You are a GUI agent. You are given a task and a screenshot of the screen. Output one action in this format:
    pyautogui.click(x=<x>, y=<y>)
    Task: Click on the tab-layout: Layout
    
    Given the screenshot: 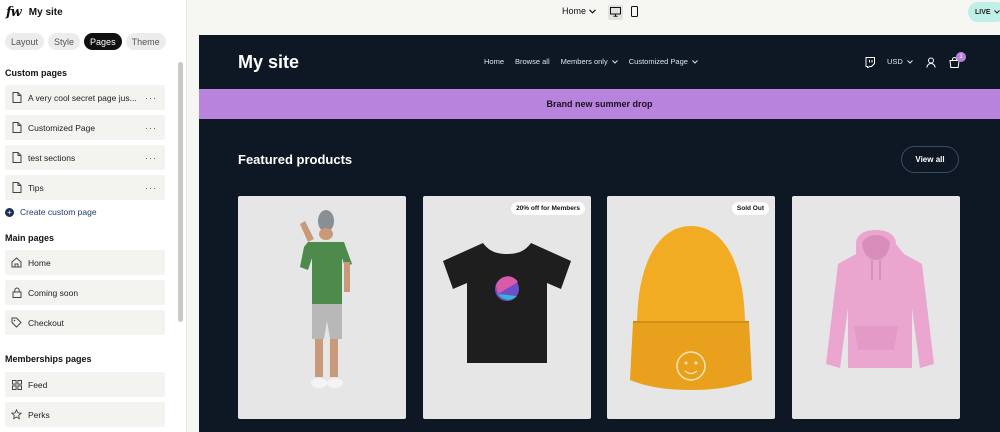 What is the action you would take?
    pyautogui.click(x=25, y=41)
    